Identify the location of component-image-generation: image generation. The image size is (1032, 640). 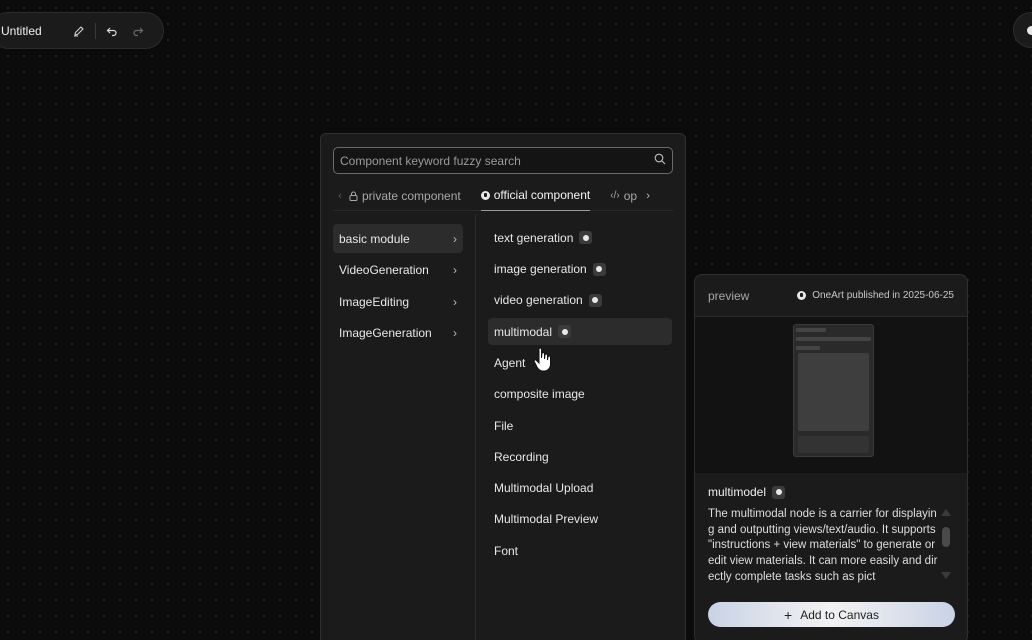
(580, 269).